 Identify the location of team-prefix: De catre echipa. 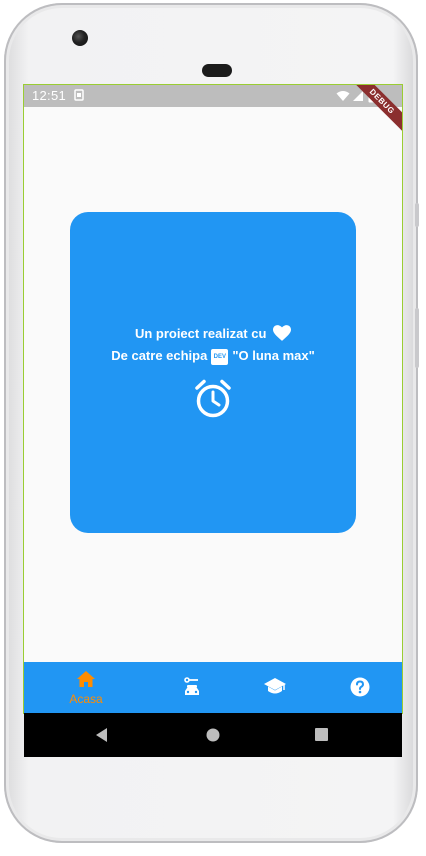
(159, 355).